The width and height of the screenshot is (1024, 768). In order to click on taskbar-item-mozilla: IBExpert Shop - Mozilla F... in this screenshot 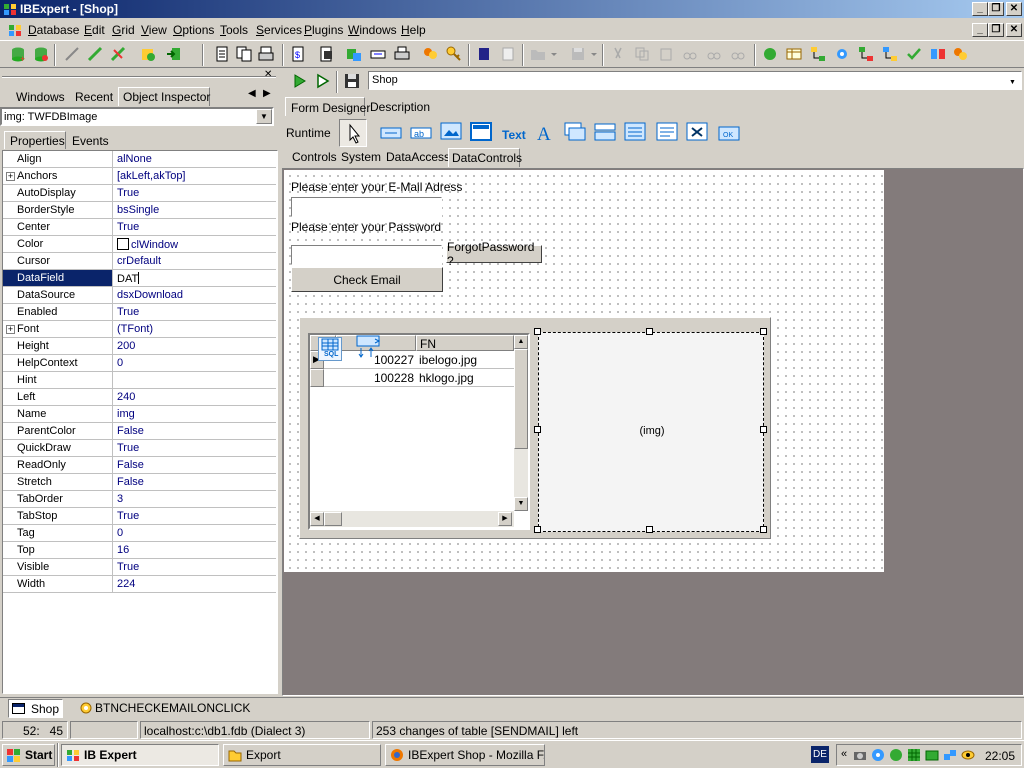, I will do `click(465, 755)`.